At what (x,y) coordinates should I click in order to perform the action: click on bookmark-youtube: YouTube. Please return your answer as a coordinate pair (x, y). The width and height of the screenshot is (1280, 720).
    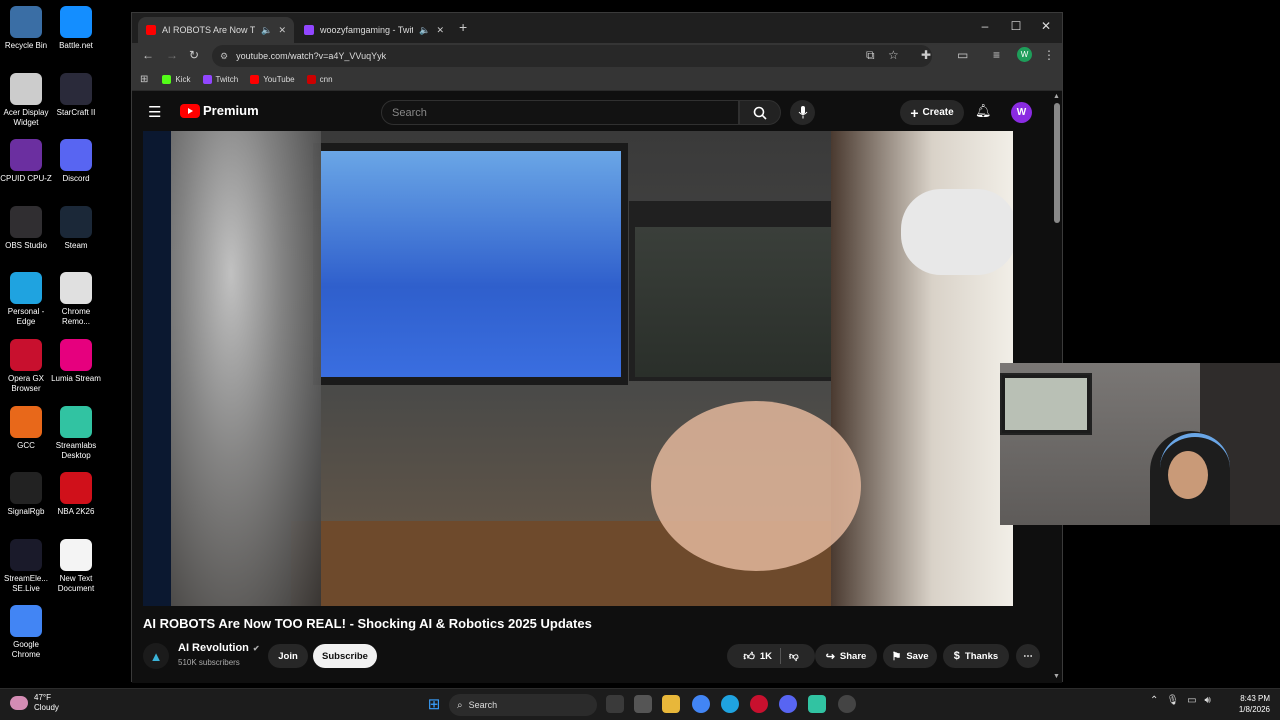
    Looking at the image, I should click on (272, 79).